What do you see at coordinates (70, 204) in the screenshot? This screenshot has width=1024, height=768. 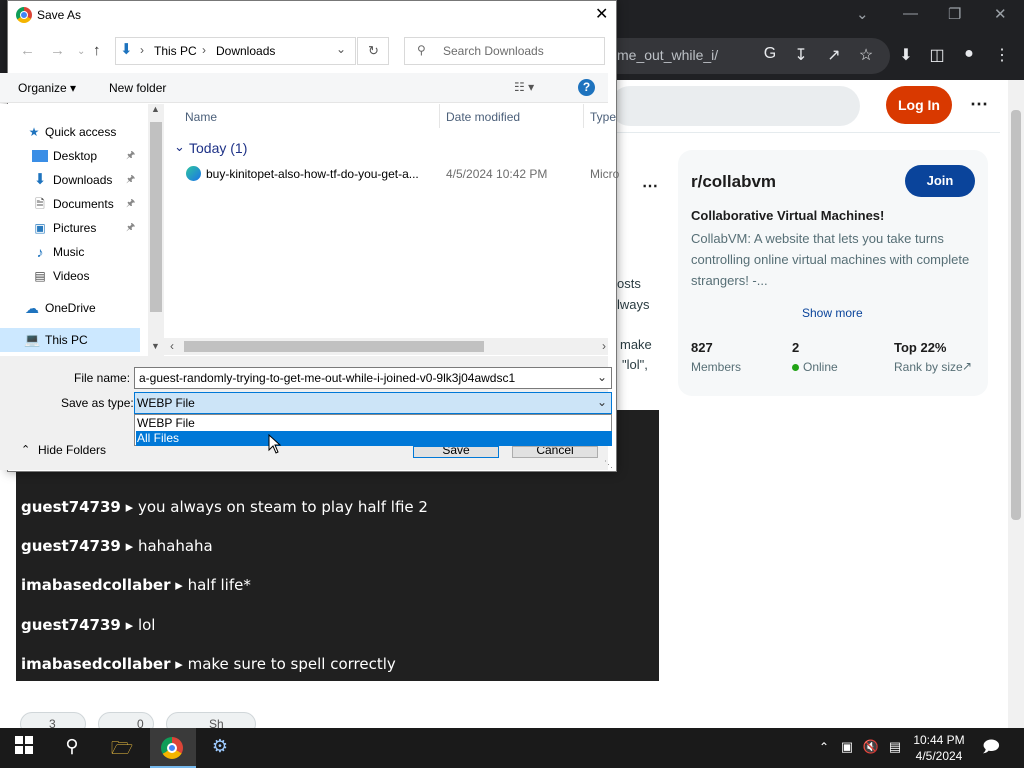 I see `nav-documents: 🗎 Documents 🖈` at bounding box center [70, 204].